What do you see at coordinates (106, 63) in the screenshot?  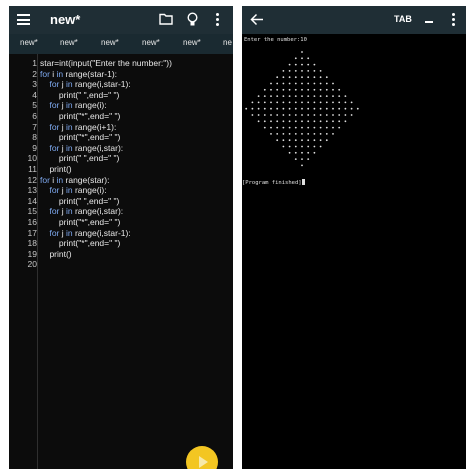 I see `code-text: star=int(input("Enter the number:"))` at bounding box center [106, 63].